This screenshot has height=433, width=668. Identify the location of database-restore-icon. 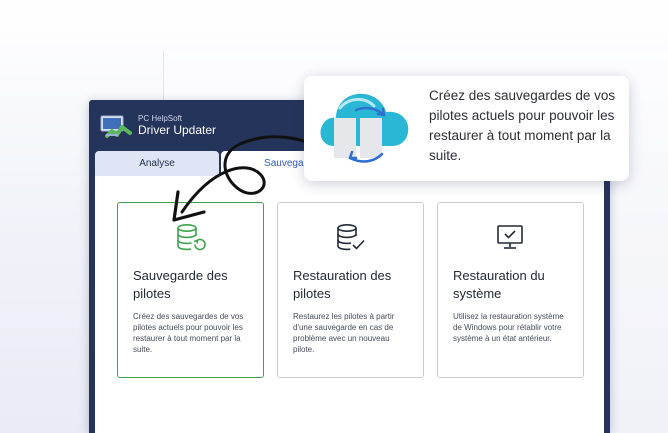
(191, 237).